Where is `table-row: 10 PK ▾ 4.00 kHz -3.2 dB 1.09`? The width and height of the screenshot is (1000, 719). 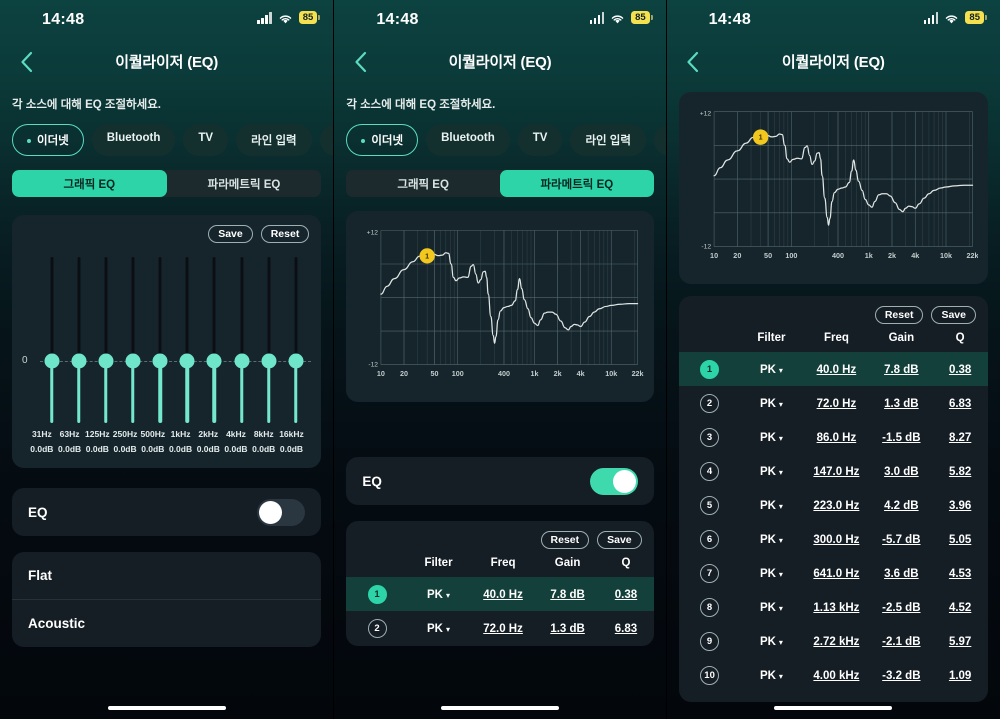
table-row: 10 PK ▾ 4.00 kHz -3.2 dB 1.09 is located at coordinates (833, 675).